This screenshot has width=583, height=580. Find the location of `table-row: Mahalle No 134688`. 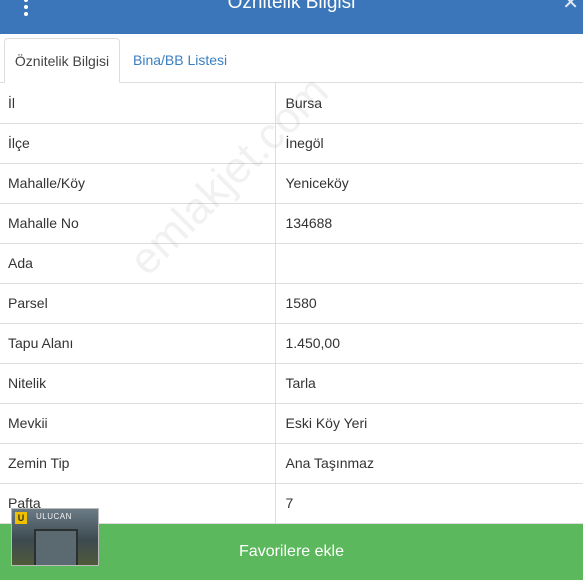

table-row: Mahalle No 134688 is located at coordinates (291, 223).